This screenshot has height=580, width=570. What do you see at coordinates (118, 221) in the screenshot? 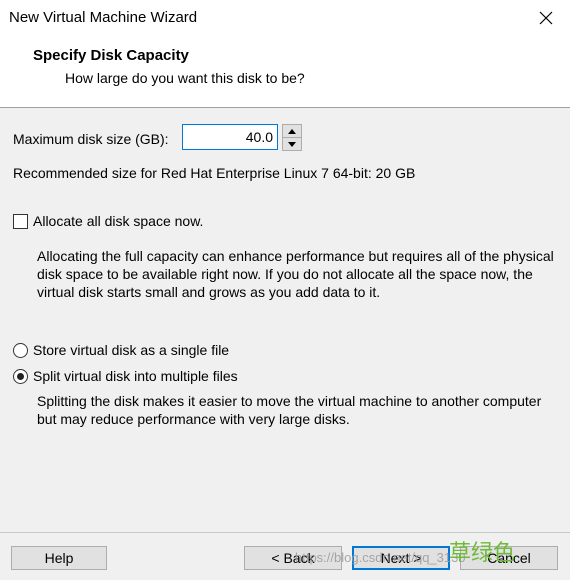
I see `allocate-label: Allocate all disk space now.` at bounding box center [118, 221].